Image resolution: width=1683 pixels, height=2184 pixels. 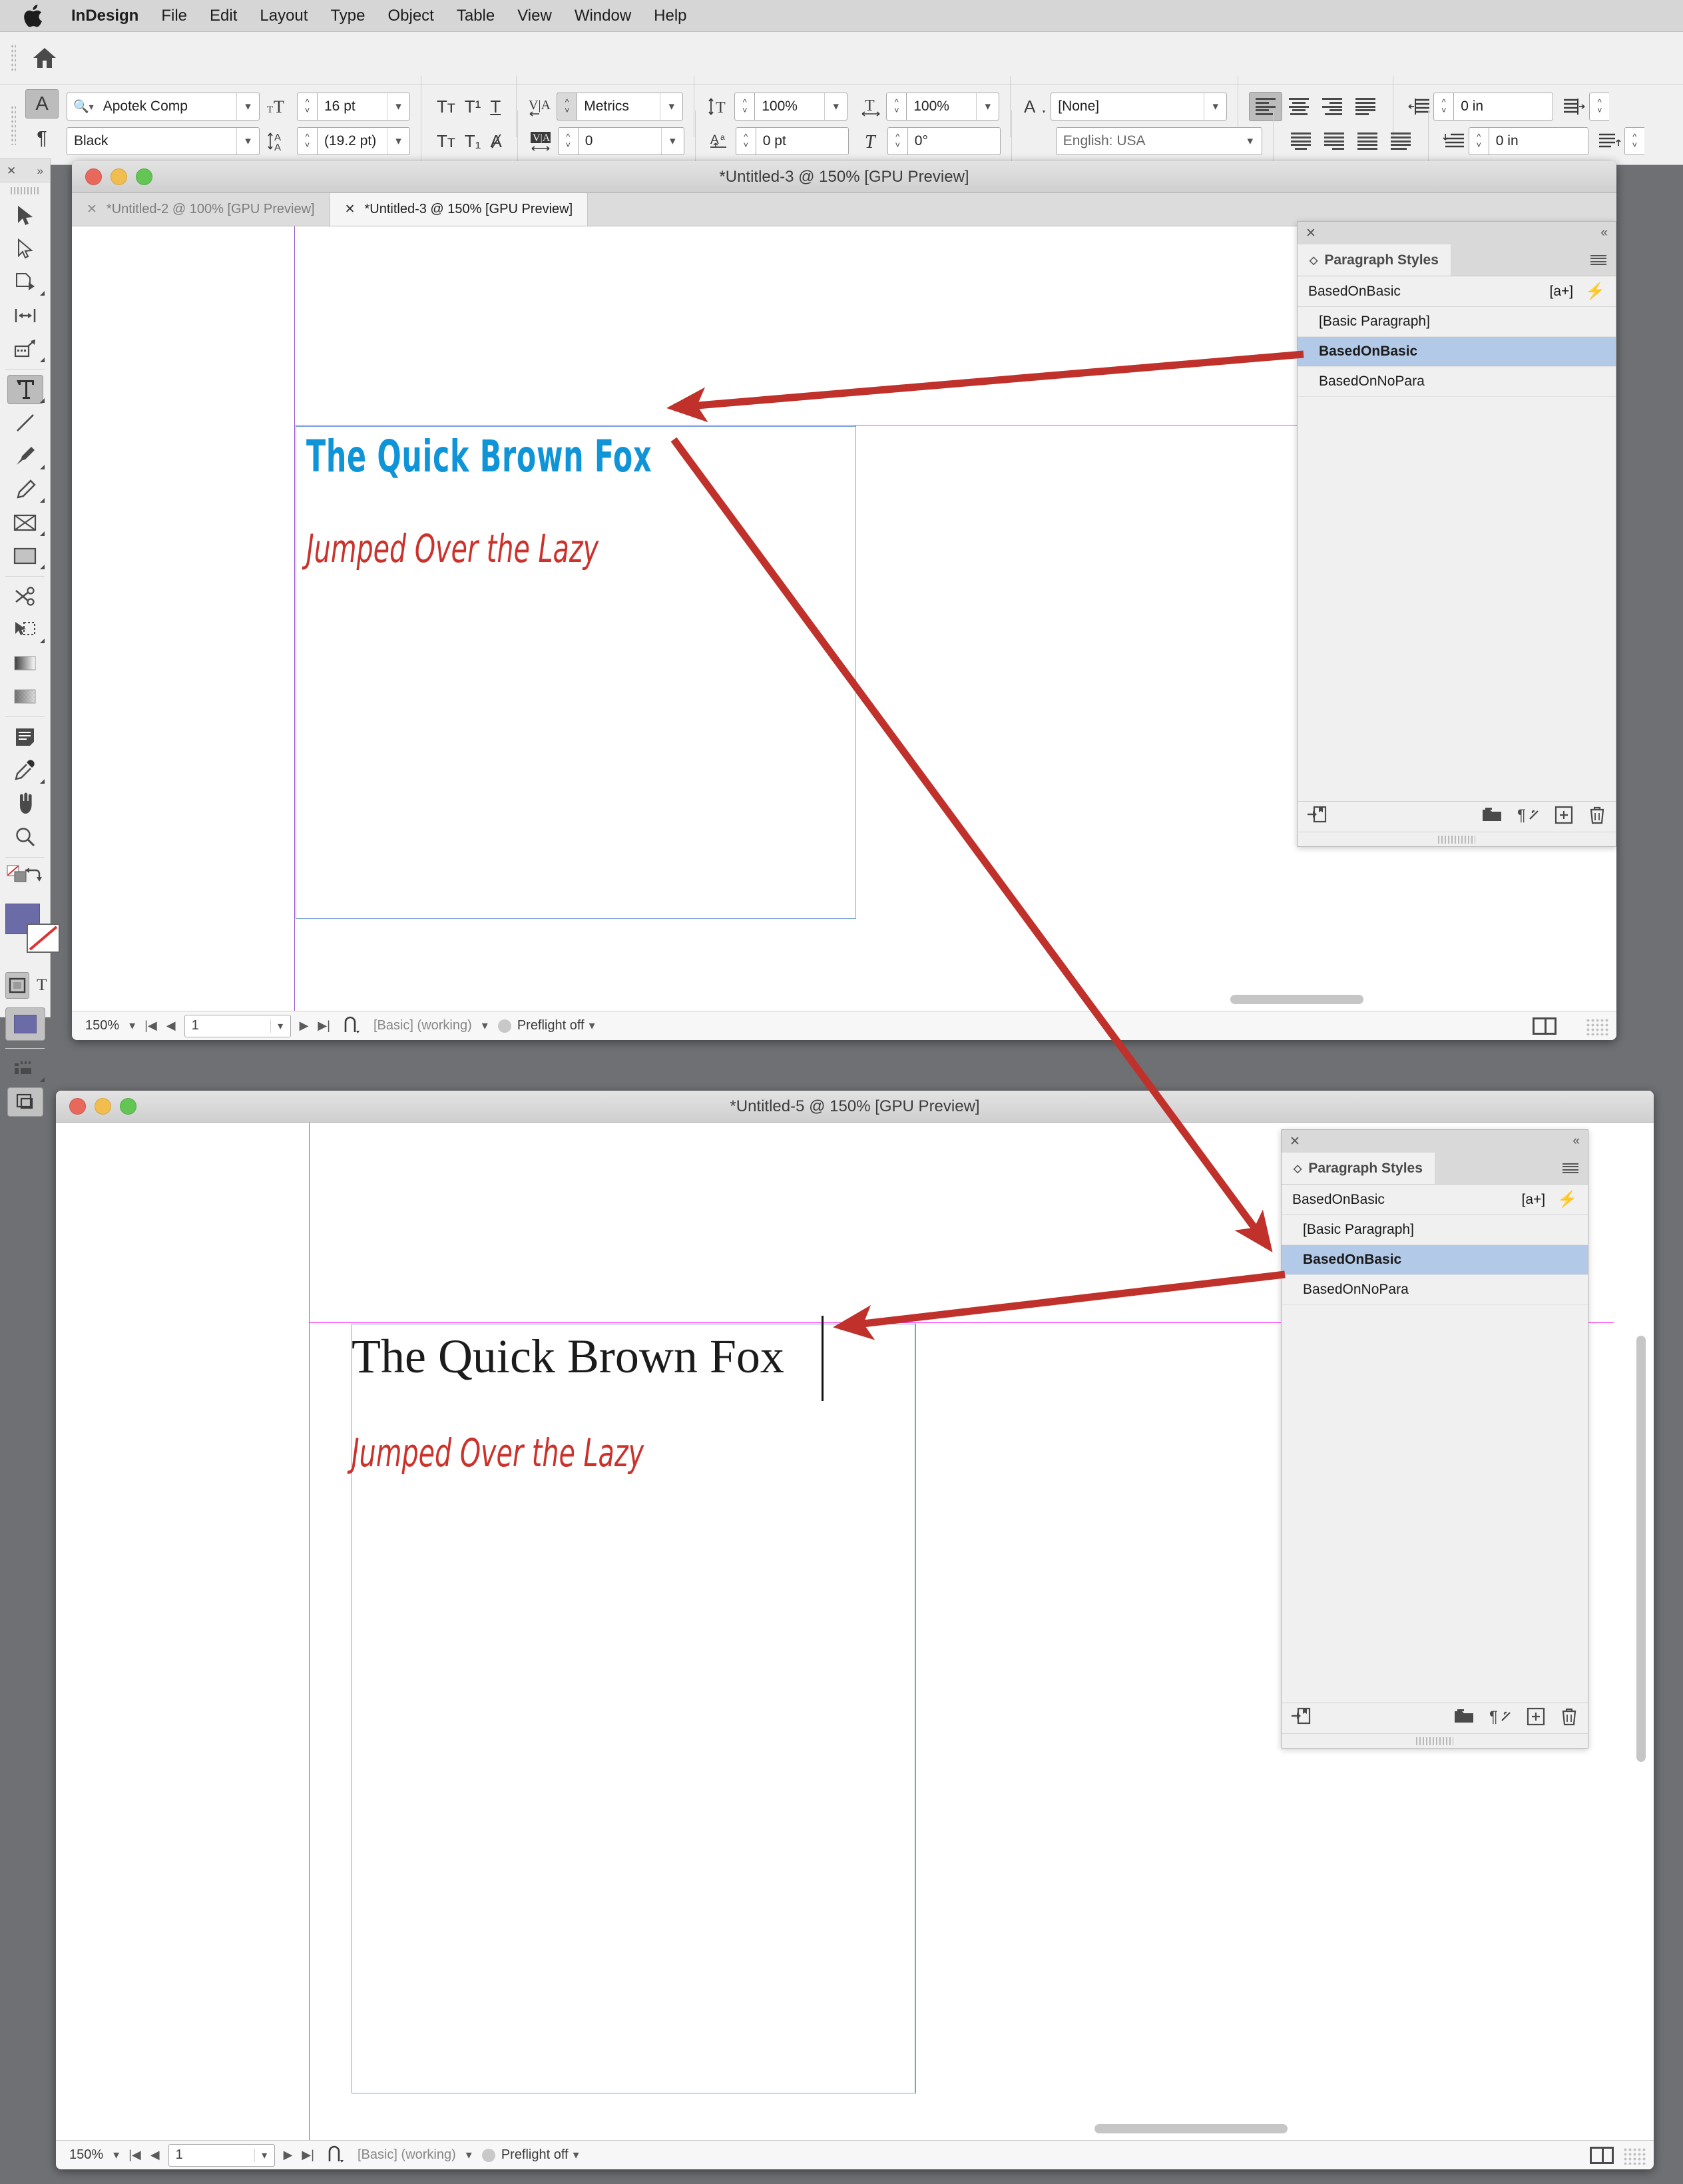 I want to click on tab-untitled-3: ✕ *Untitled-3 @ 150% [GPU Preview], so click(x=460, y=209).